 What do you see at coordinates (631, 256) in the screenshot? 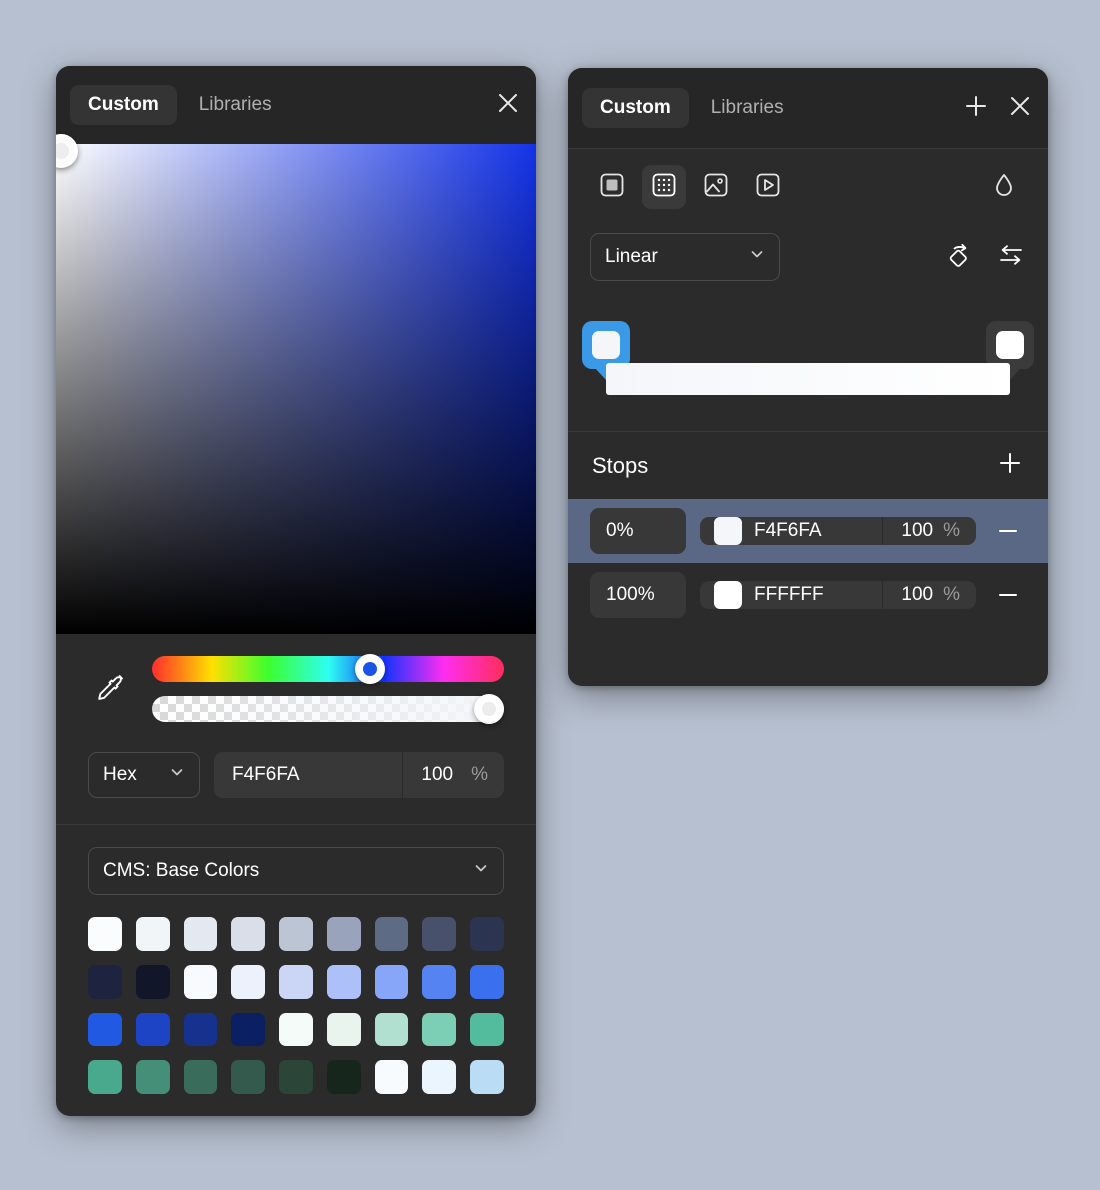
I see `gradient-type-label: Linear` at bounding box center [631, 256].